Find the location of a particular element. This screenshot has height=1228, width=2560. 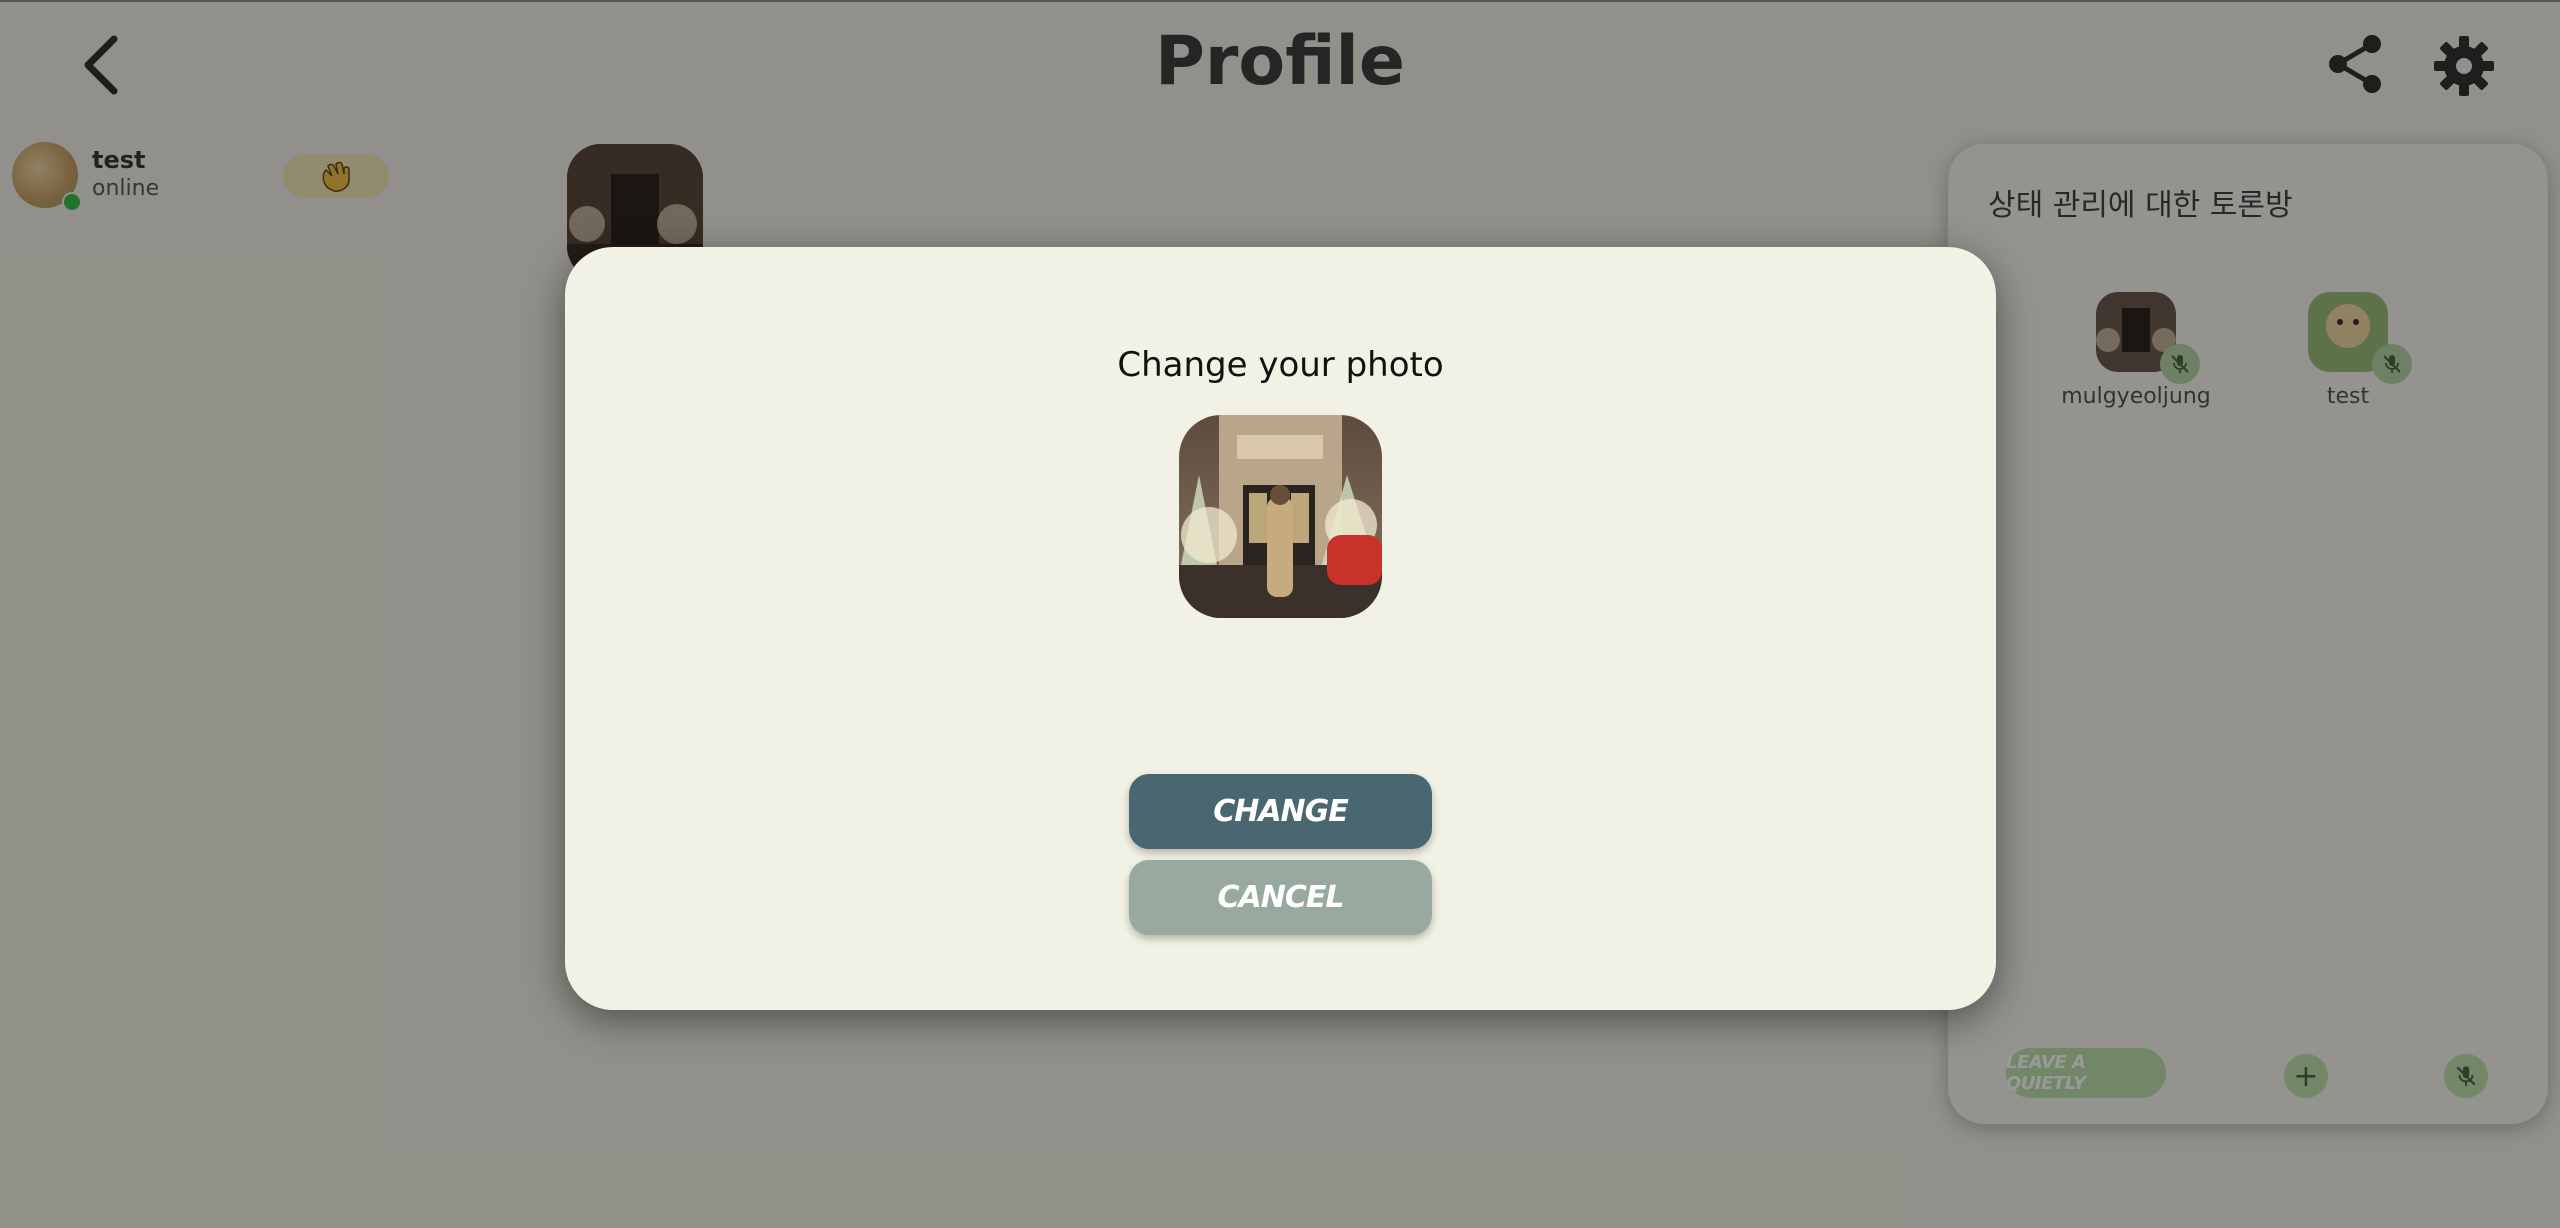

change-button: CHANGE is located at coordinates (1280, 811).